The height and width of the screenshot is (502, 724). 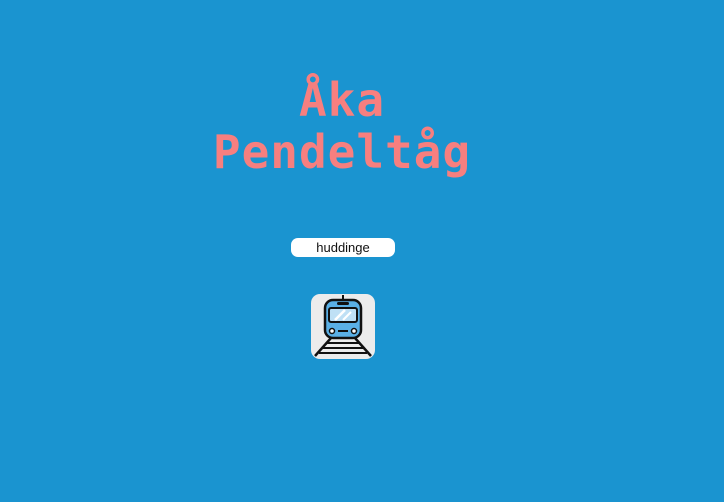 I want to click on title-line-1: Åka, so click(x=342, y=100).